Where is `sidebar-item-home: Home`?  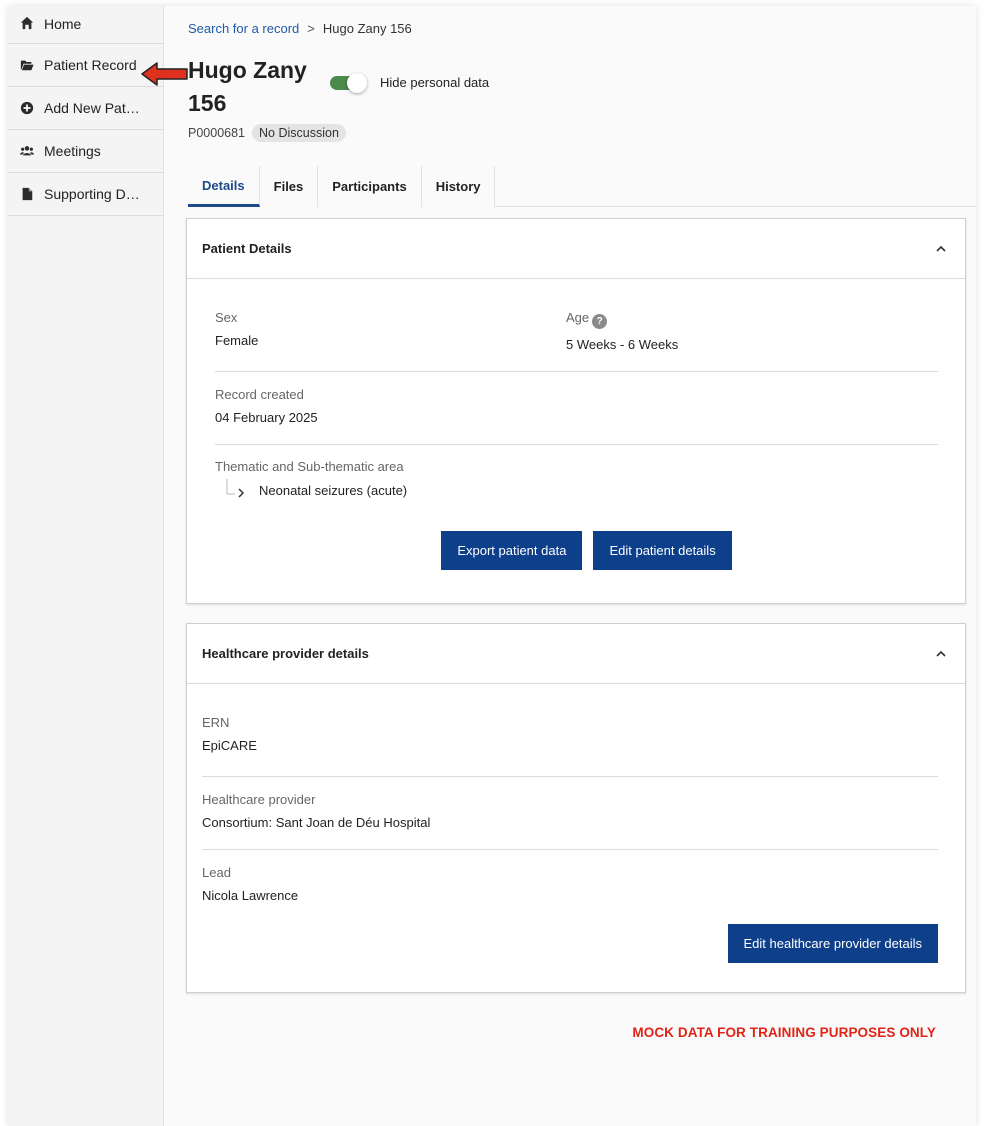 sidebar-item-home: Home is located at coordinates (85, 25).